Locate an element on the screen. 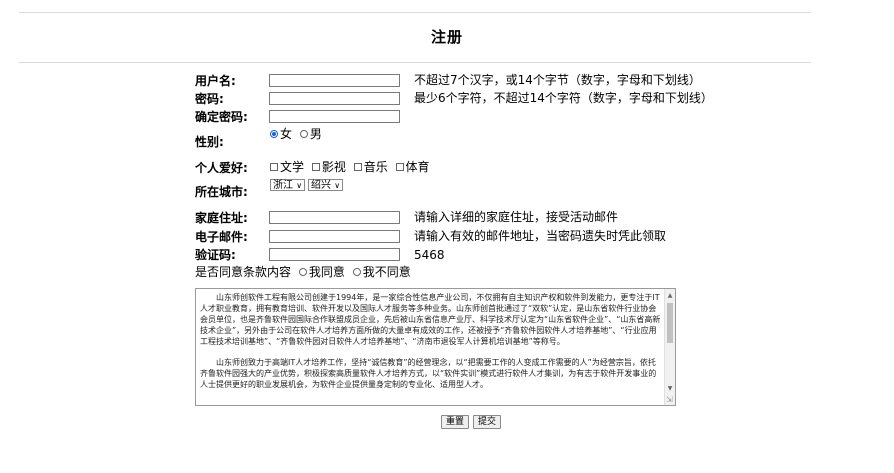  password-label: 密码: is located at coordinates (209, 99).